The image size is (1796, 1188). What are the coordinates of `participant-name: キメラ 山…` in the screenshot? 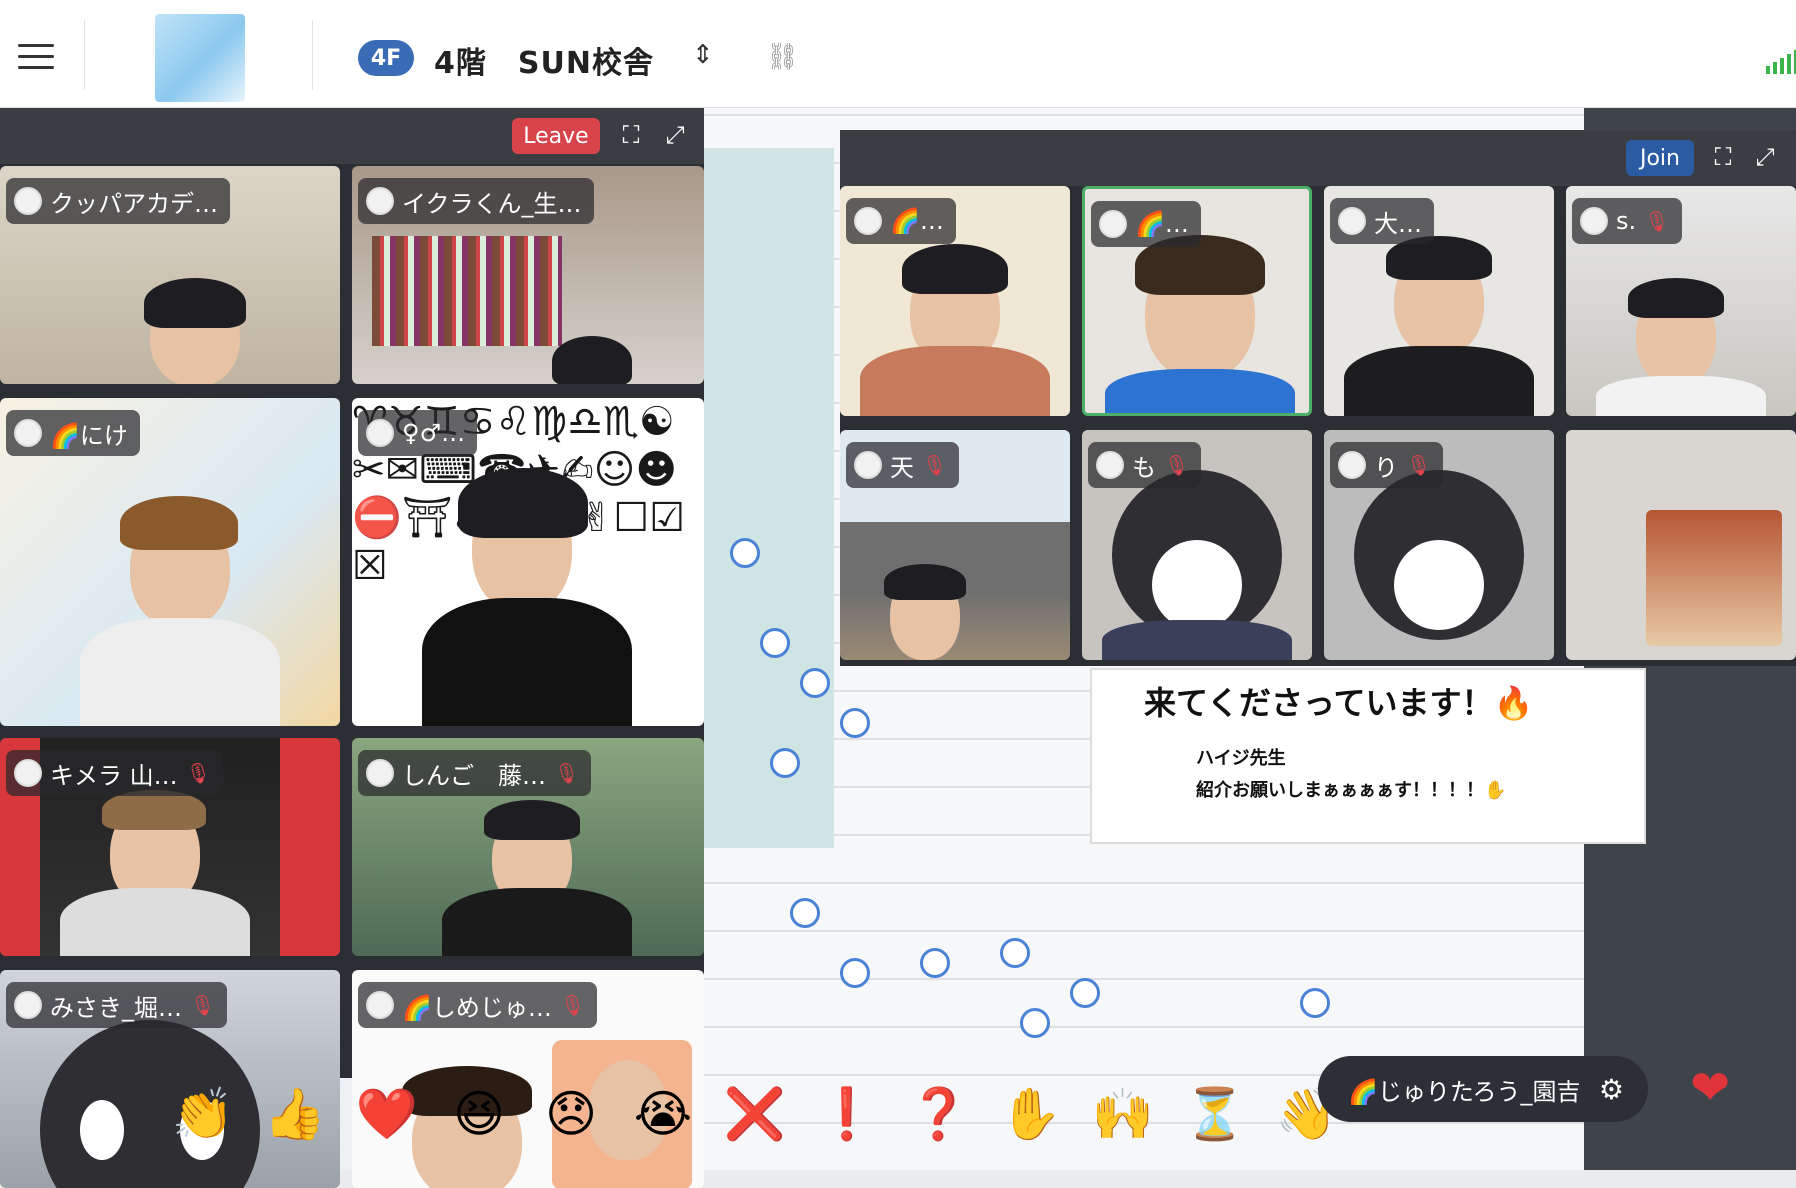 It's located at (114, 775).